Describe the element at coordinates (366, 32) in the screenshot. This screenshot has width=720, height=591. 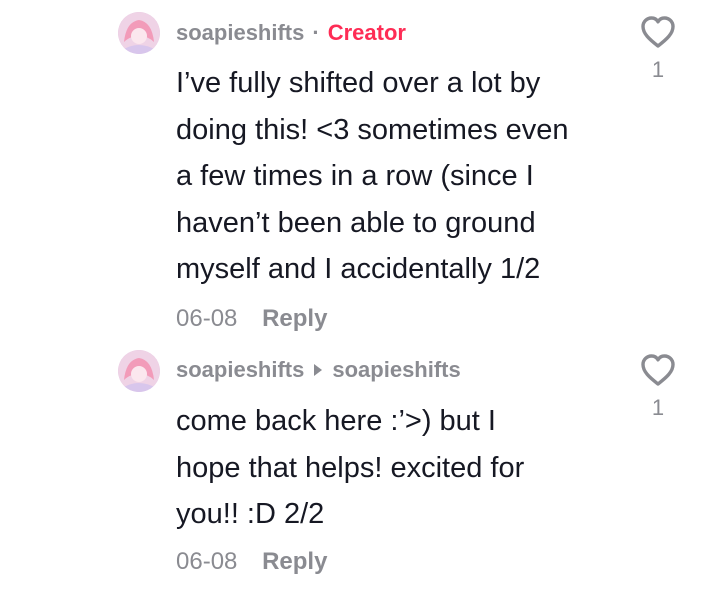
I see `creator-badge: Creator` at that location.